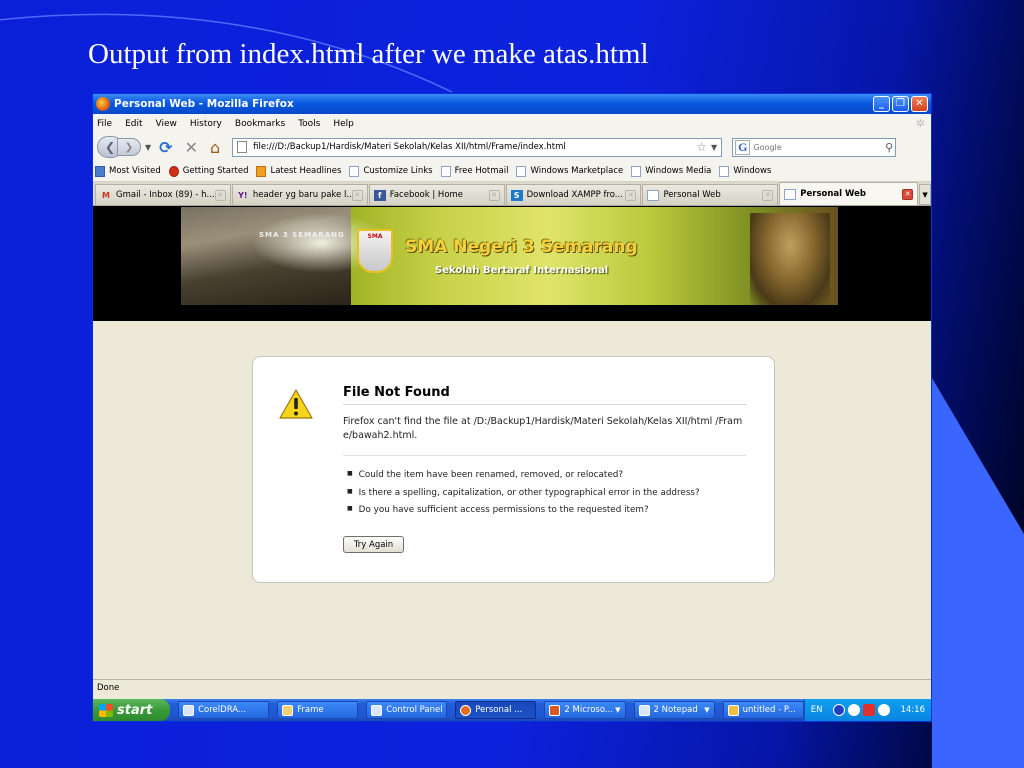 This screenshot has height=768, width=1024. What do you see at coordinates (377, 710) in the screenshot?
I see `control-panel-icon` at bounding box center [377, 710].